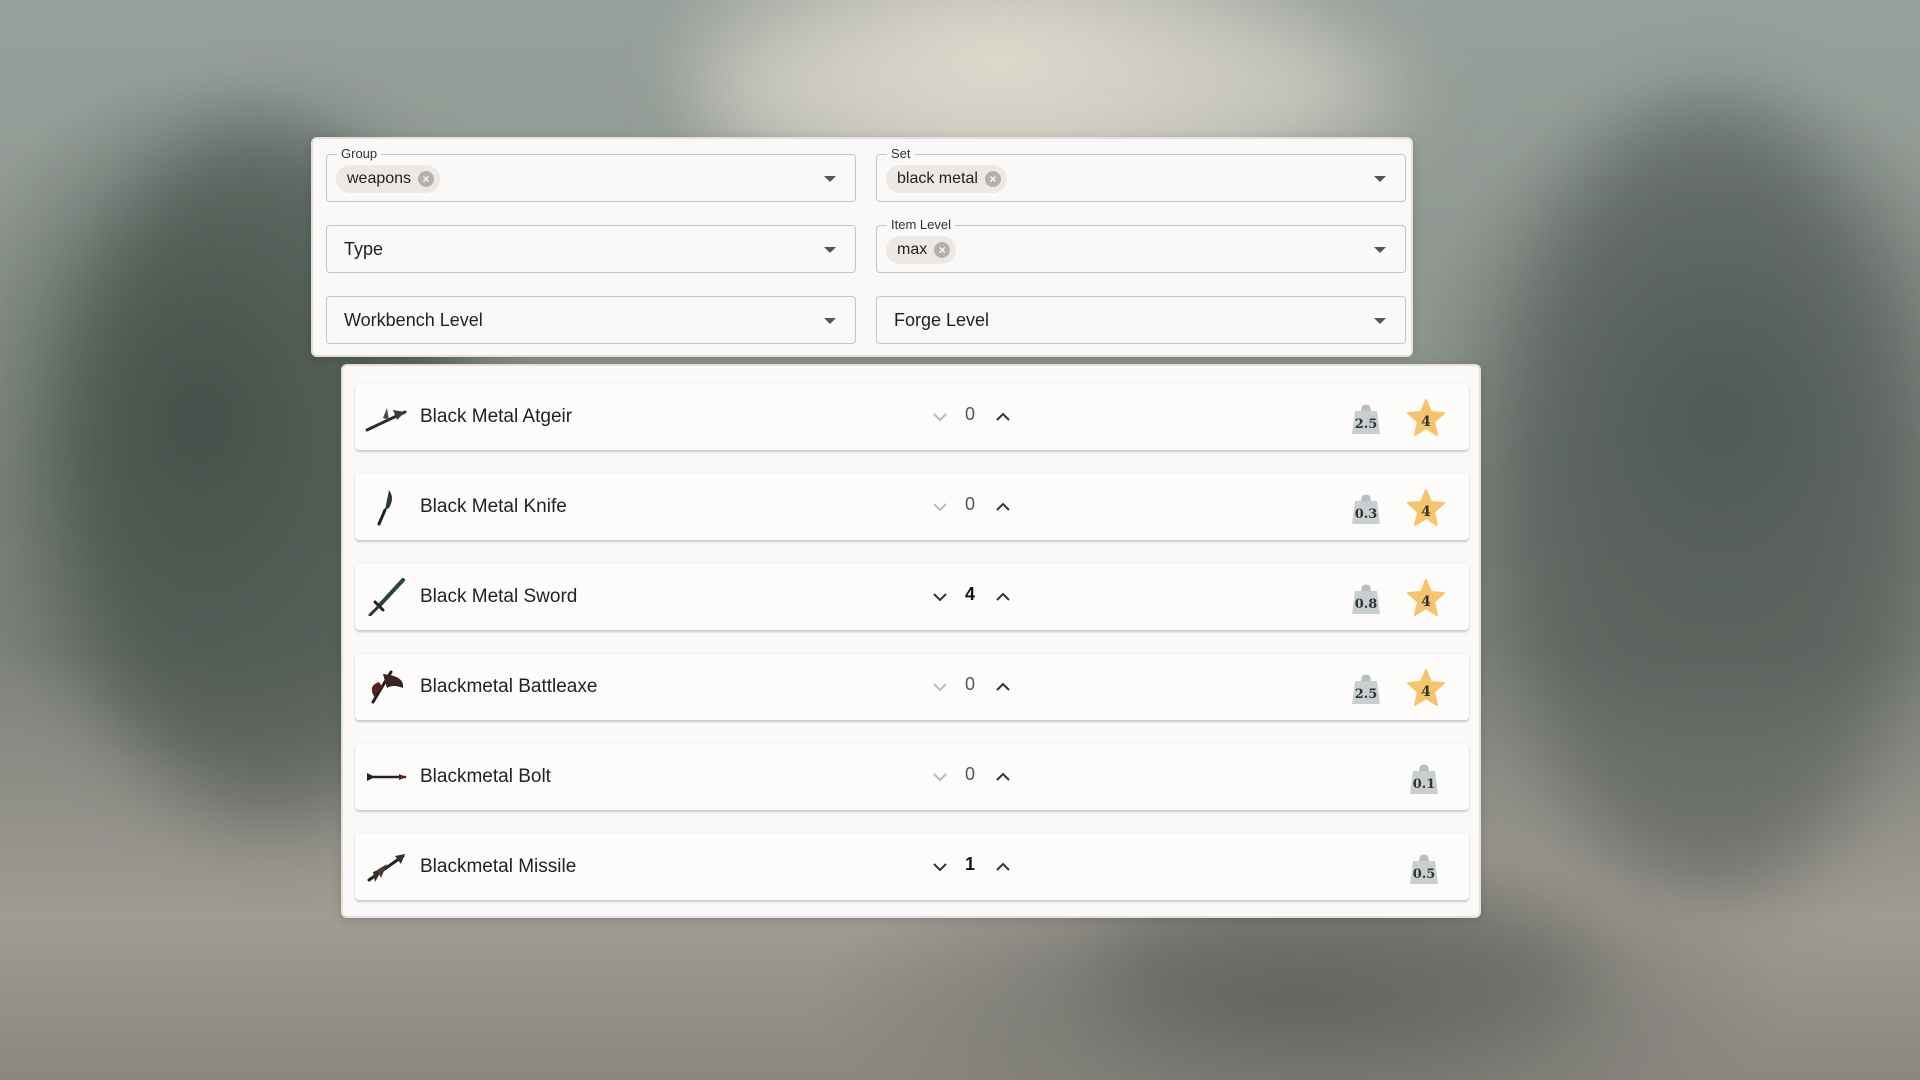 The width and height of the screenshot is (1920, 1080). I want to click on sword-icon, so click(386, 597).